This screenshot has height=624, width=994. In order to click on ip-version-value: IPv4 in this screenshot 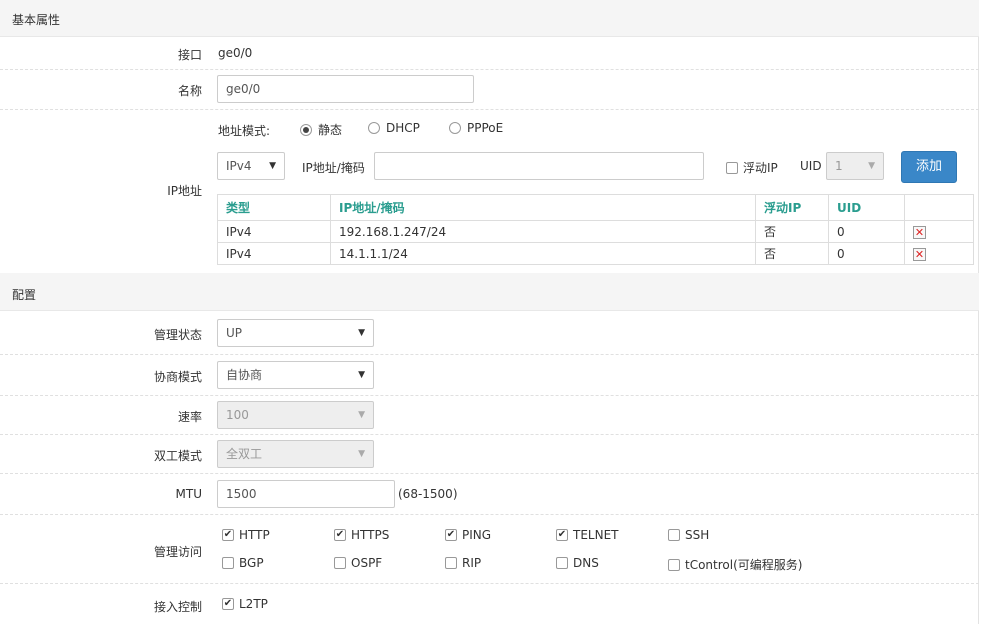, I will do `click(239, 166)`.